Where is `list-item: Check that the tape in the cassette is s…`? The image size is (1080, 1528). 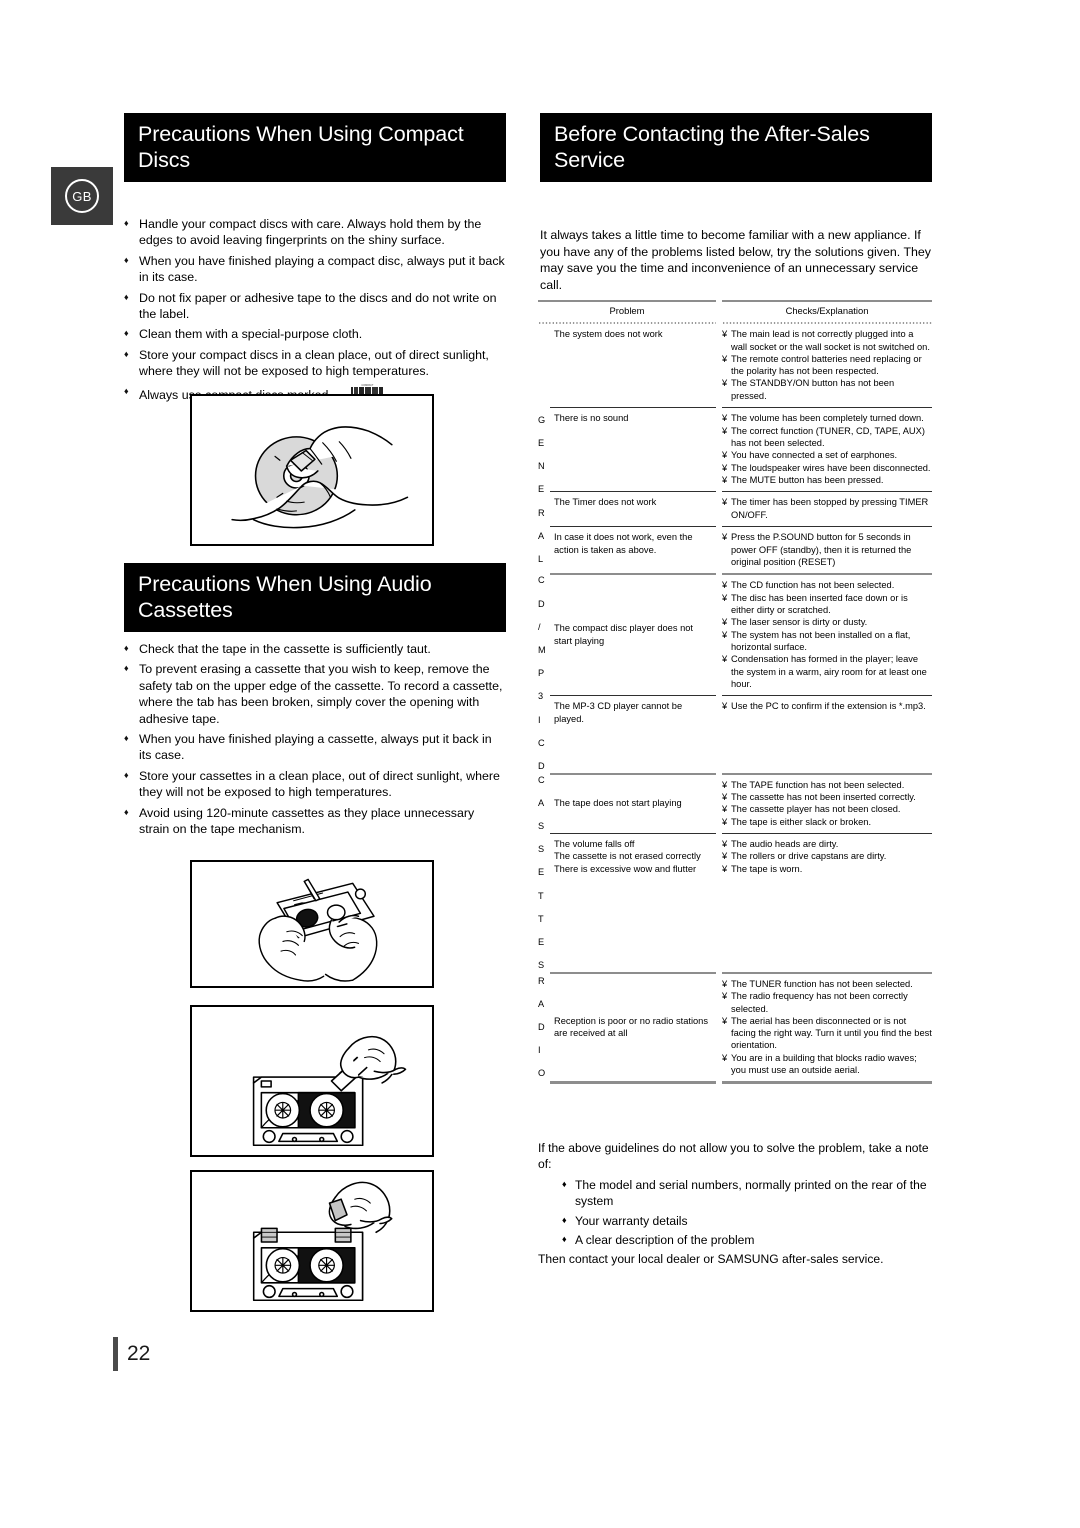 list-item: Check that the tape in the cassette is s… is located at coordinates (315, 648).